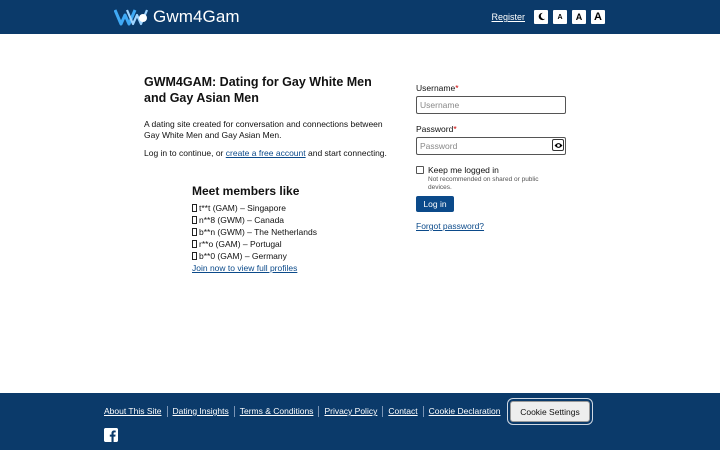 This screenshot has height=450, width=720. Describe the element at coordinates (463, 170) in the screenshot. I see `keep-logged-in-label: Keep me logged in` at that location.